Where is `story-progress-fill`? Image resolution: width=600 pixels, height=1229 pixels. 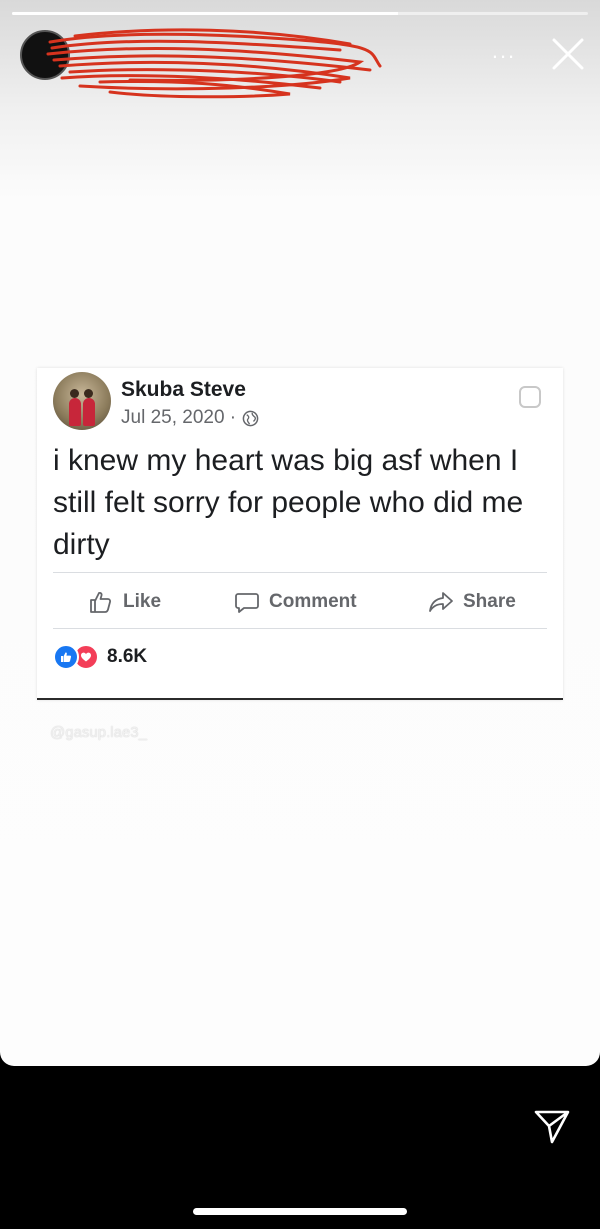
story-progress-fill is located at coordinates (205, 13).